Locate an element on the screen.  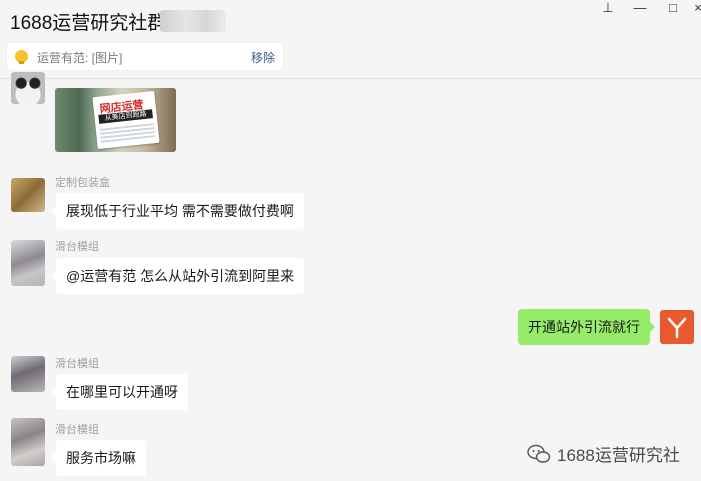
lightbulb-icon is located at coordinates (21, 57).